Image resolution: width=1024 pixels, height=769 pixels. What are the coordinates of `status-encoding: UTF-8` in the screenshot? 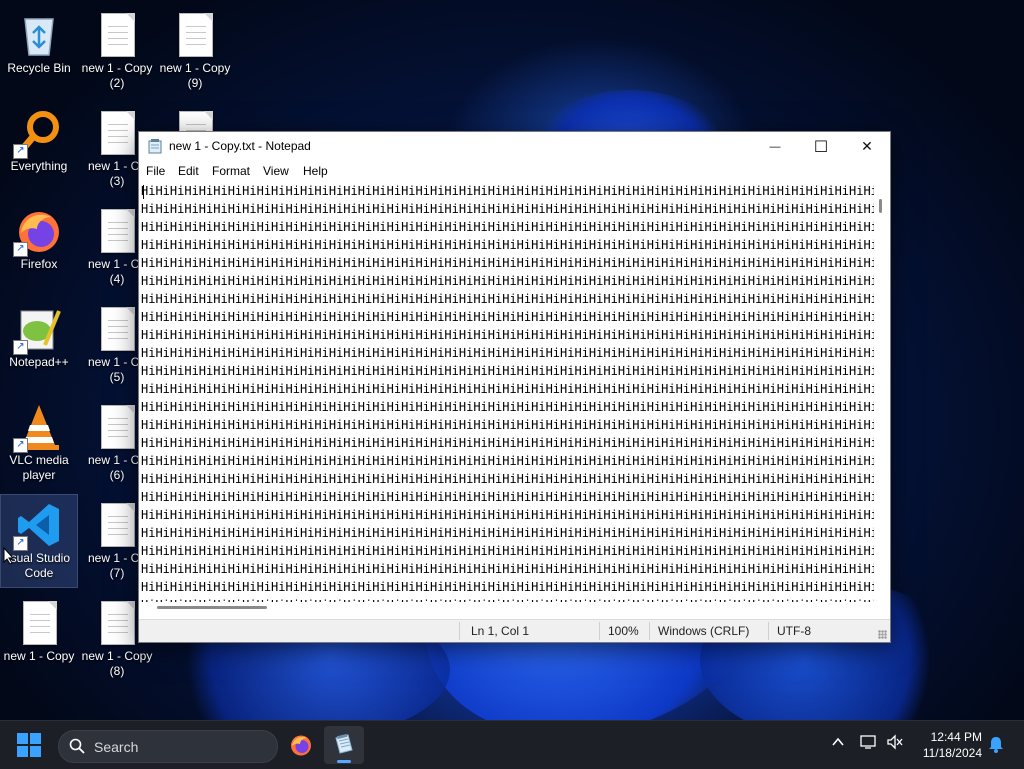 It's located at (794, 631).